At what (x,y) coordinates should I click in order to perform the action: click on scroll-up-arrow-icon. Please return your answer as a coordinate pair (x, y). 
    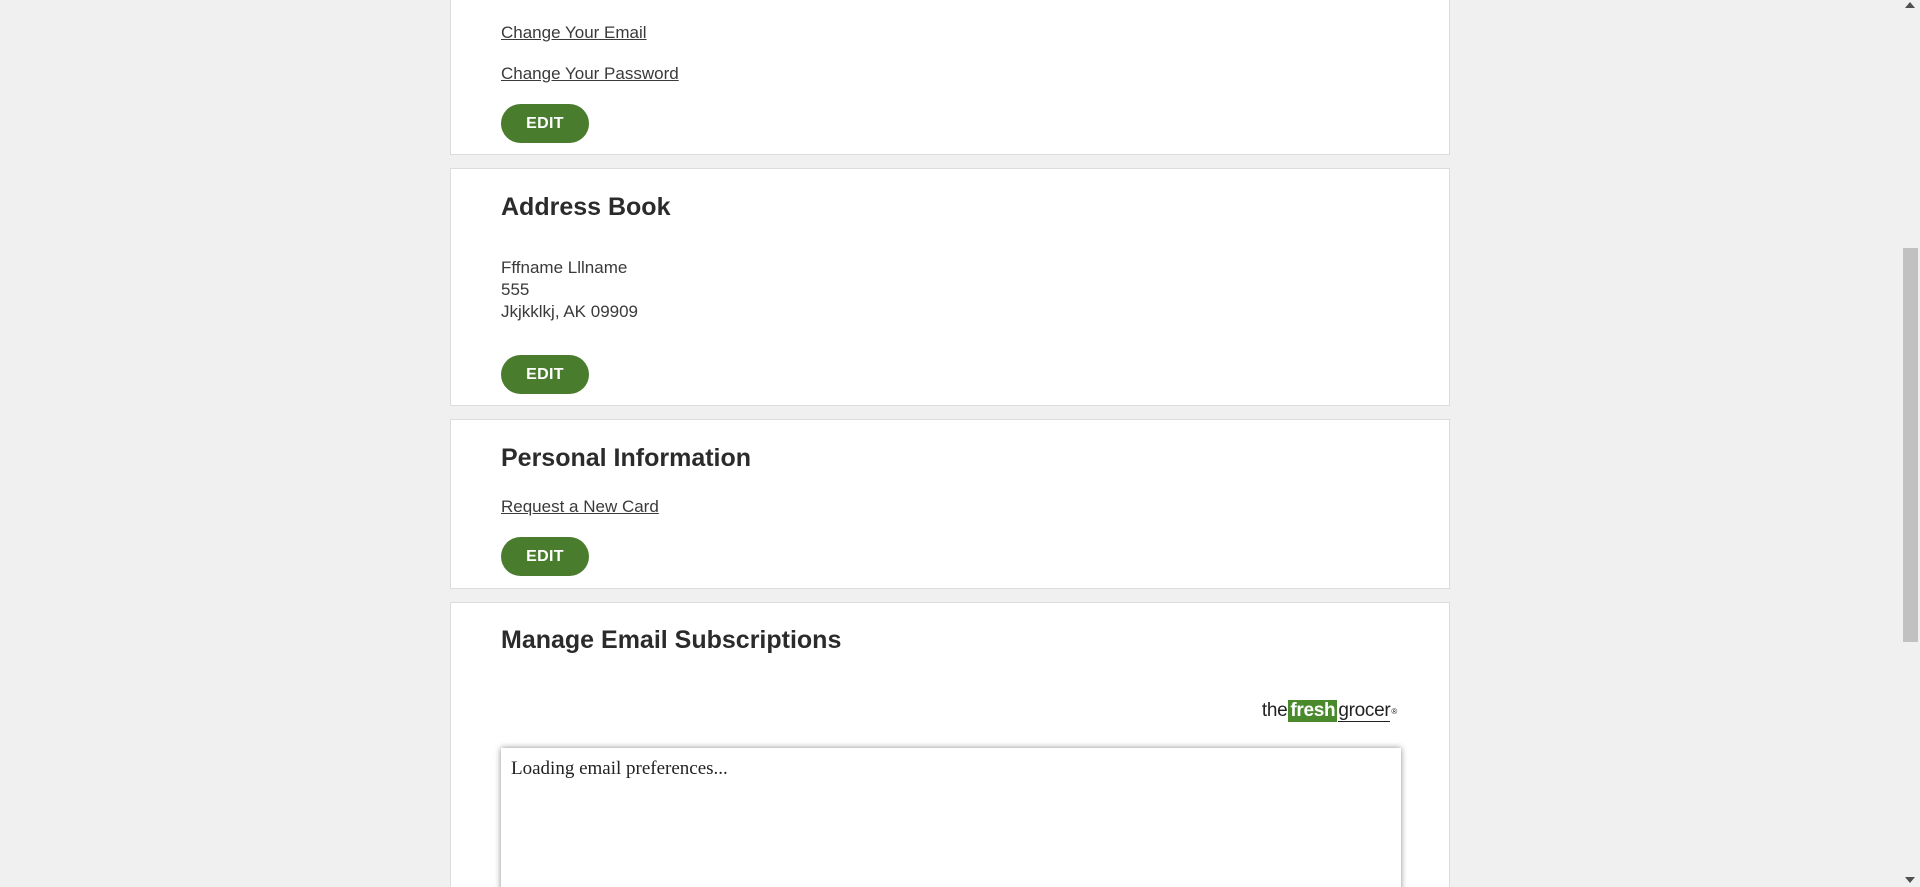
    Looking at the image, I should click on (1910, 5).